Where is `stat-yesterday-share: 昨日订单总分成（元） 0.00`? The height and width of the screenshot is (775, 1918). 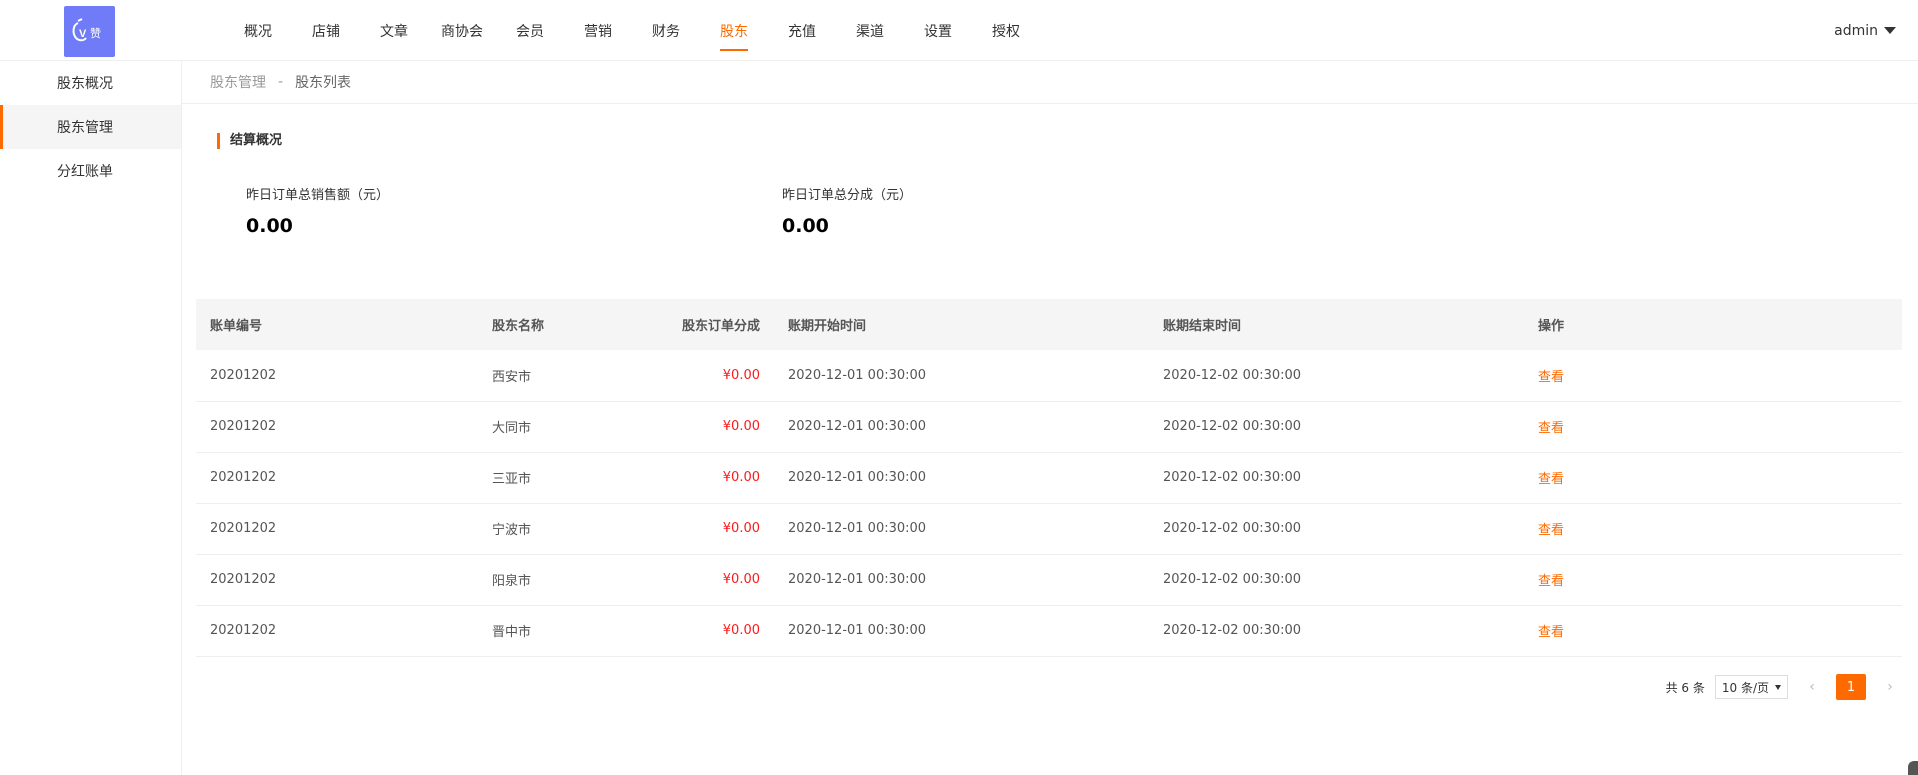
stat-yesterday-share: 昨日订单总分成（元） 0.00 is located at coordinates (847, 210).